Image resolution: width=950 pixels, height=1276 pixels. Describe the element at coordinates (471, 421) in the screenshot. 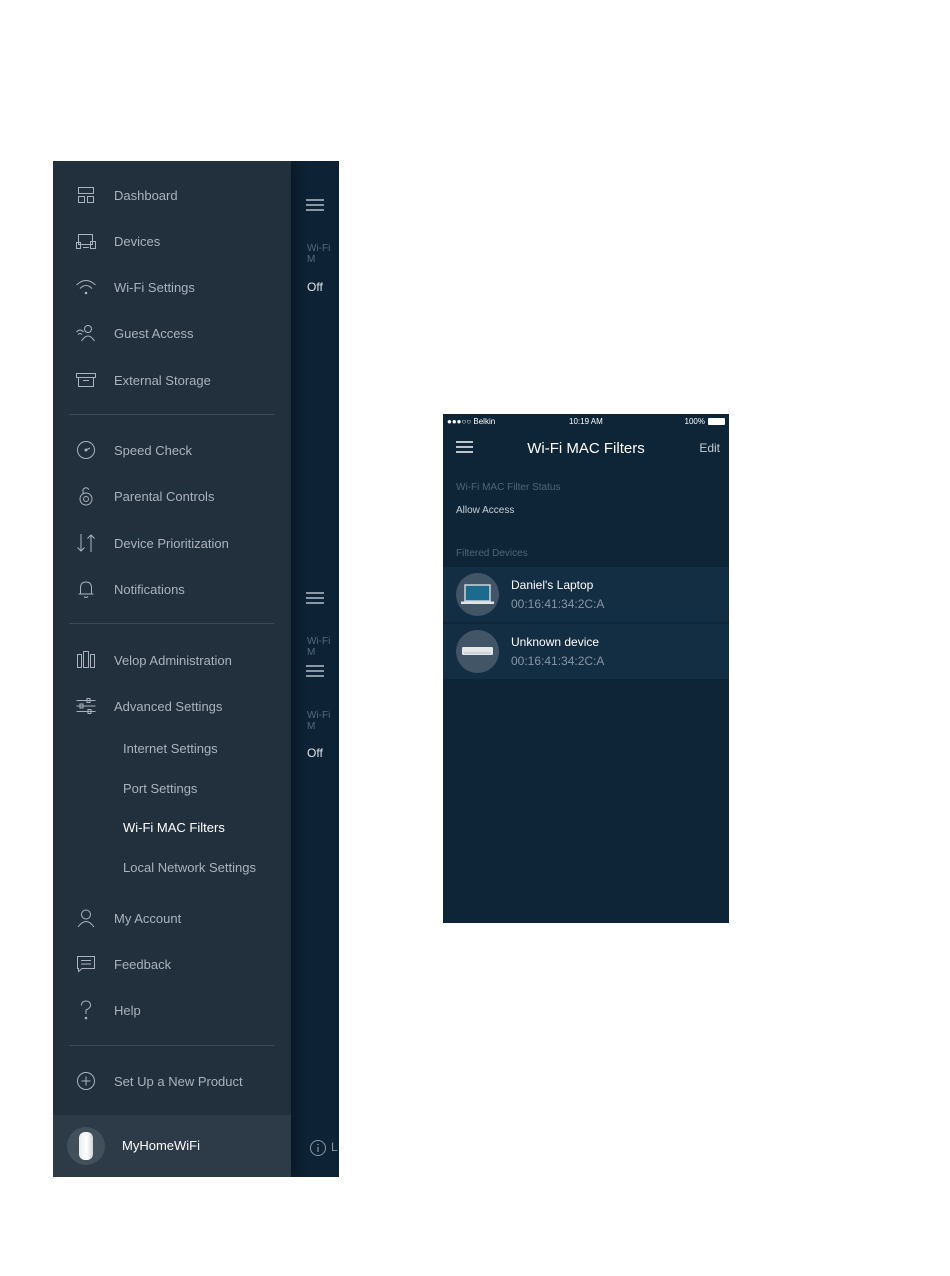

I see `status-carrier: ●●●○○ Belkin` at that location.